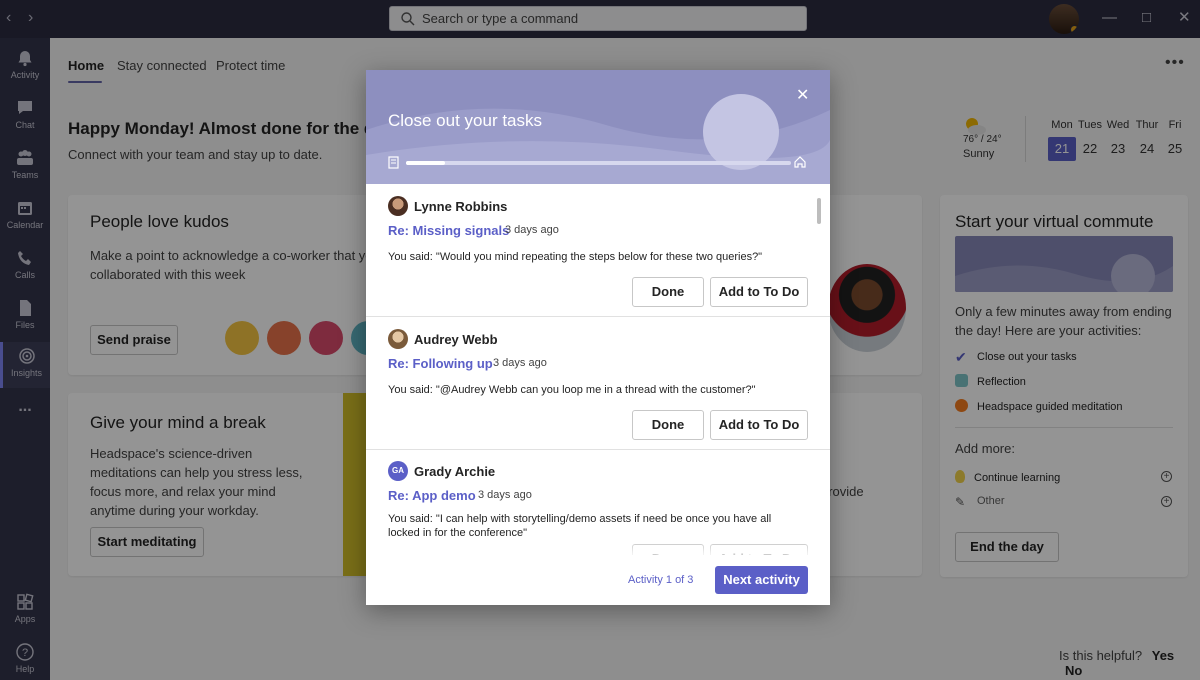 This screenshot has height=680, width=1200. Describe the element at coordinates (661, 580) in the screenshot. I see `activity-counter: Activity 1 of 3` at that location.